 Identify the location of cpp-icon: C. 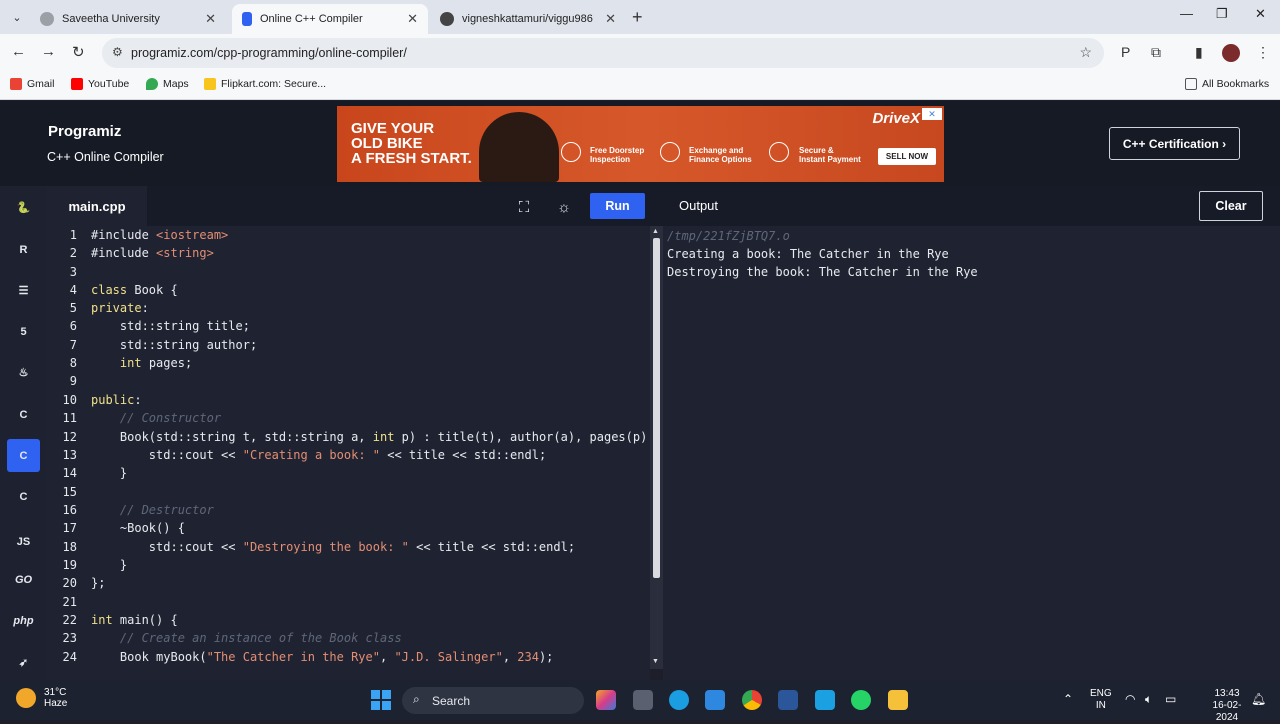
(23, 455).